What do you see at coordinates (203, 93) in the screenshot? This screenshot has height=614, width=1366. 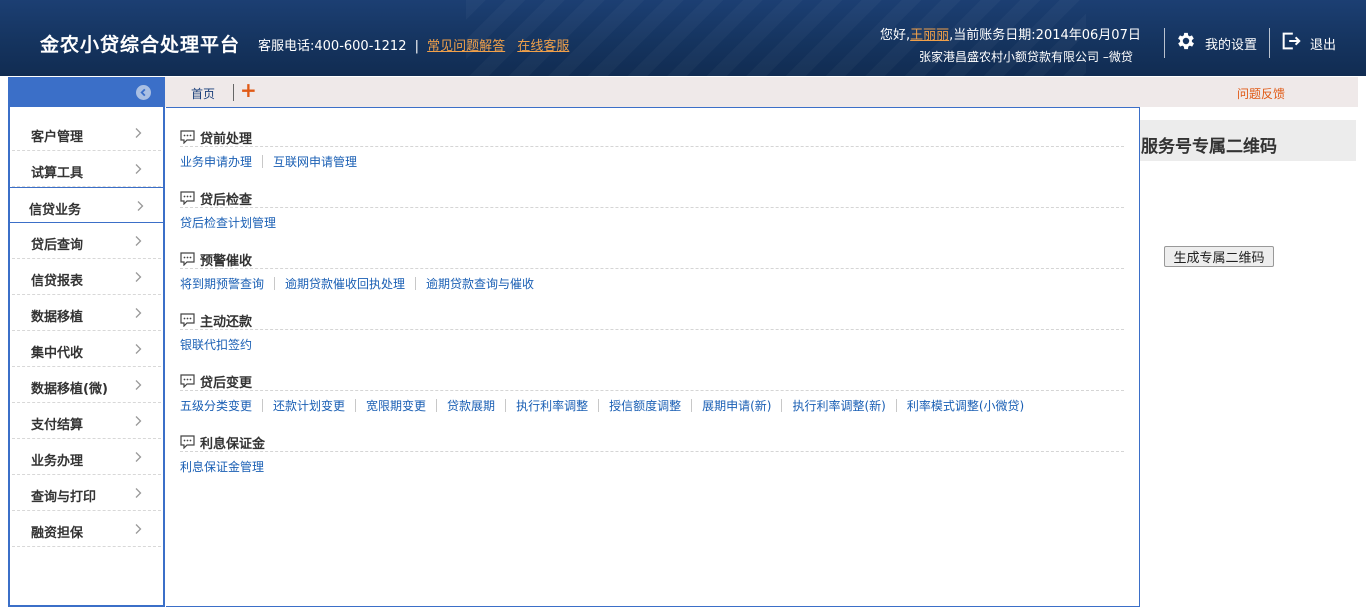 I see `tab-home: 首页` at bounding box center [203, 93].